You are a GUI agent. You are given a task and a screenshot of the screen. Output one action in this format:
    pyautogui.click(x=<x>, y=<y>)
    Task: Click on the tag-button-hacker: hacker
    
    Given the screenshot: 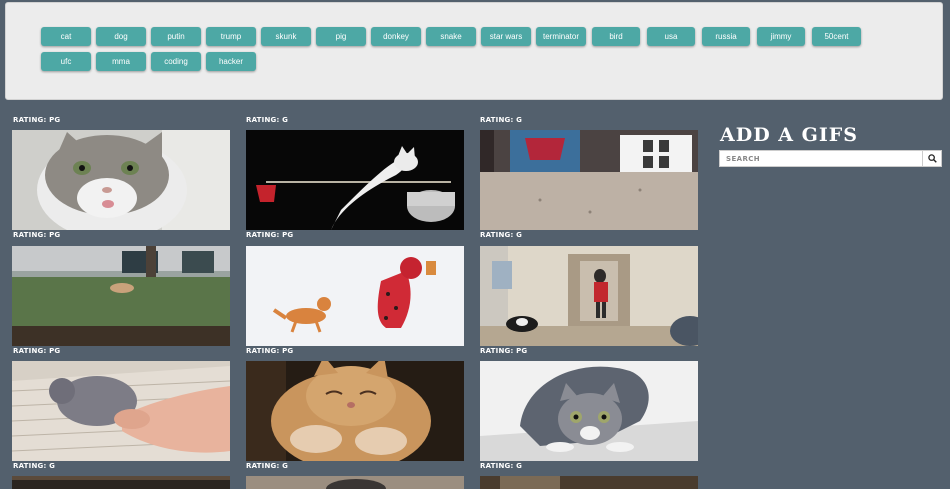 What is the action you would take?
    pyautogui.click(x=231, y=61)
    